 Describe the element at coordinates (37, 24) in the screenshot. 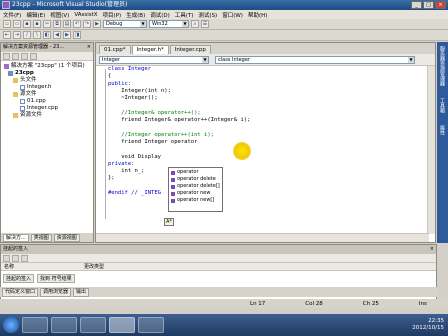

I see `save-all-icon: ▪` at that location.